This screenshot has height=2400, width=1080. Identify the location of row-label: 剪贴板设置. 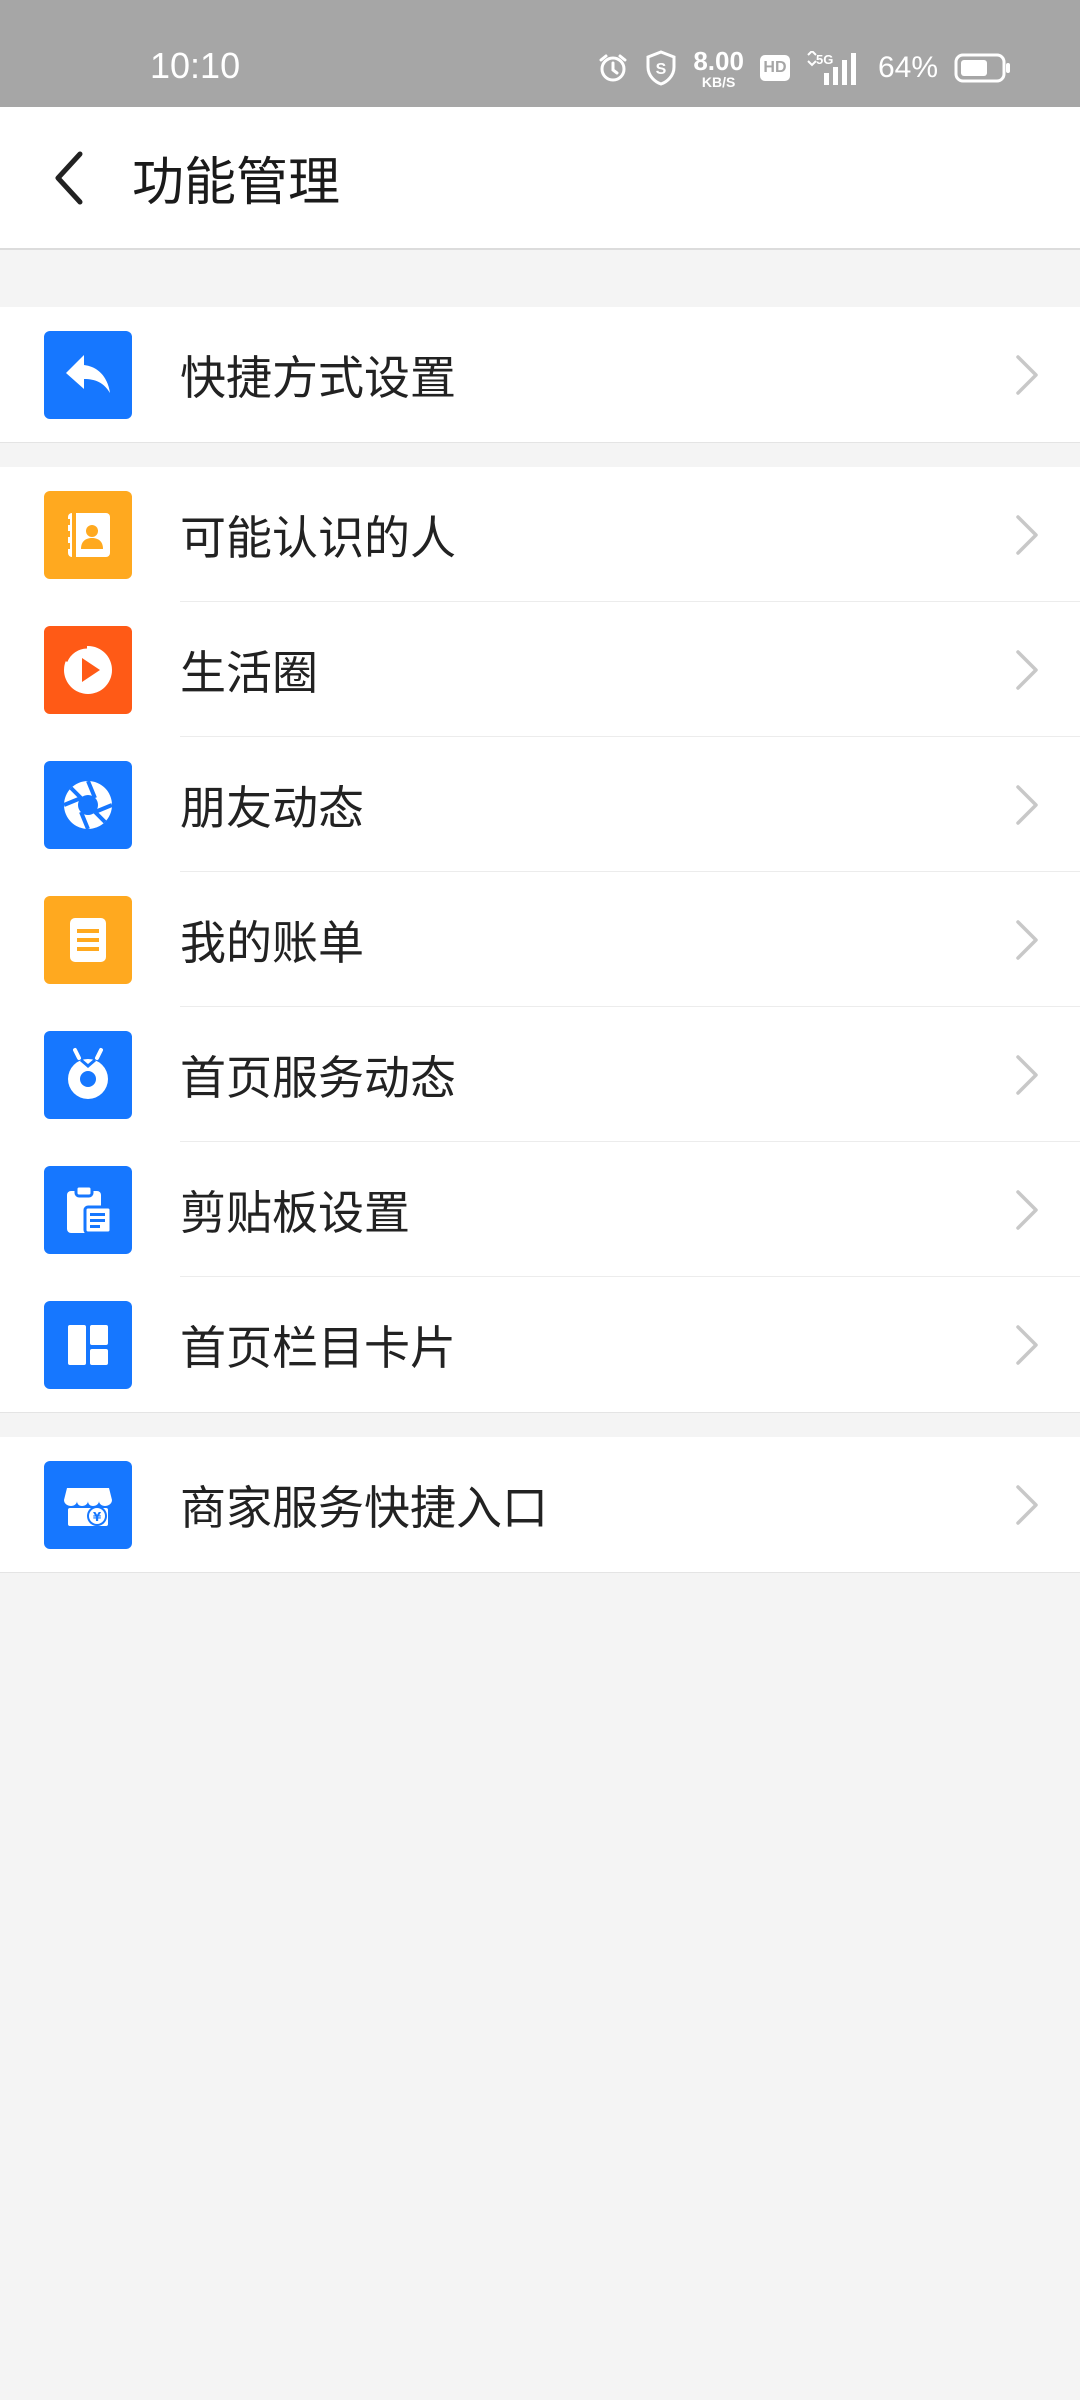
(295, 1212).